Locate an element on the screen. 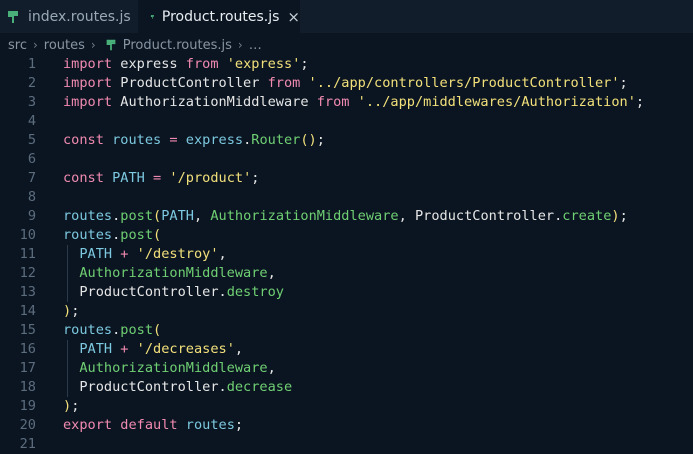  line-number: 9 is located at coordinates (31, 216).